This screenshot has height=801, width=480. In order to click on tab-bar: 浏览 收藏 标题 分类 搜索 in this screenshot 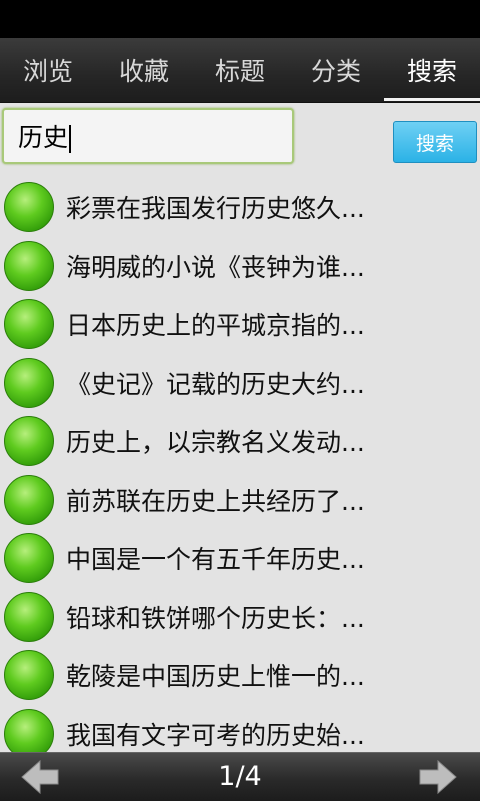, I will do `click(240, 70)`.